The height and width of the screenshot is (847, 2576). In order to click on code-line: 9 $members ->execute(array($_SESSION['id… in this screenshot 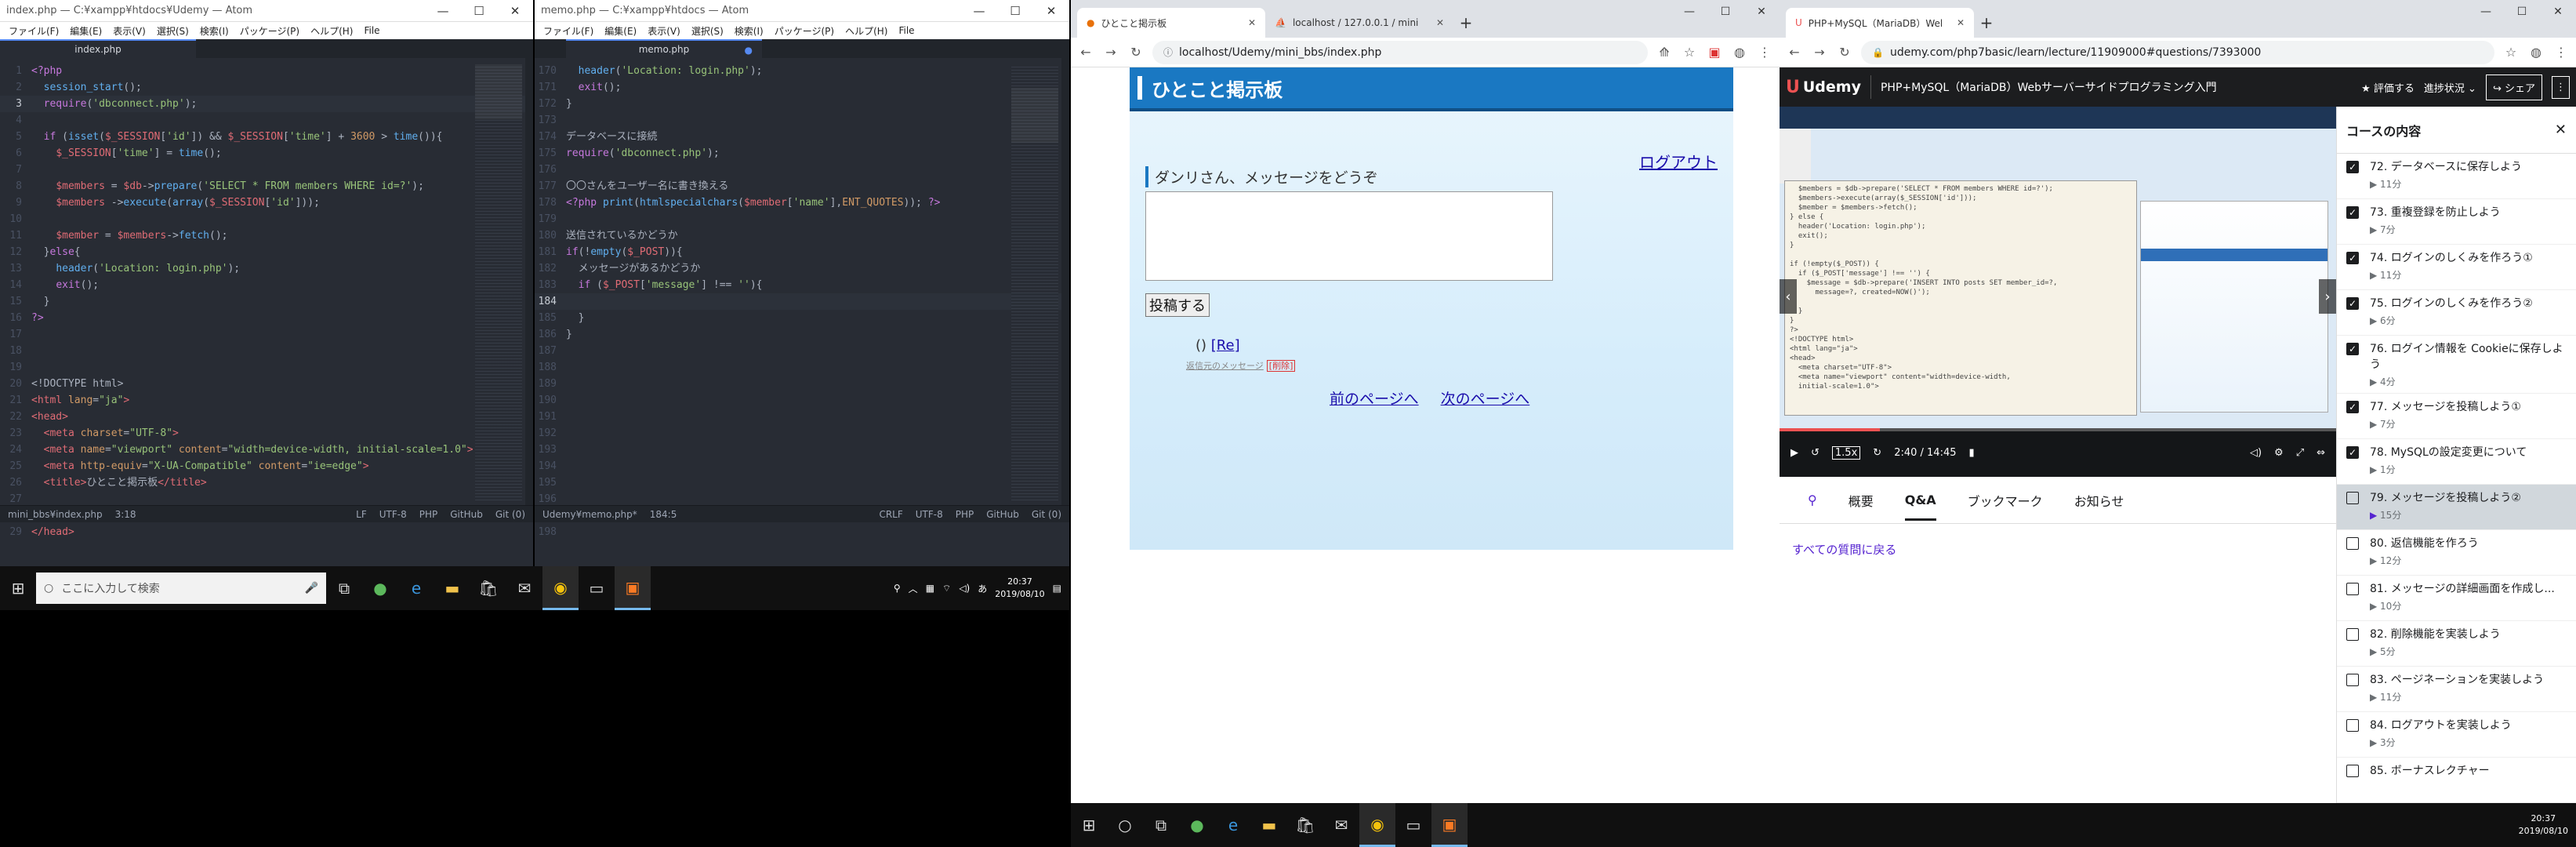, I will do `click(266, 202)`.